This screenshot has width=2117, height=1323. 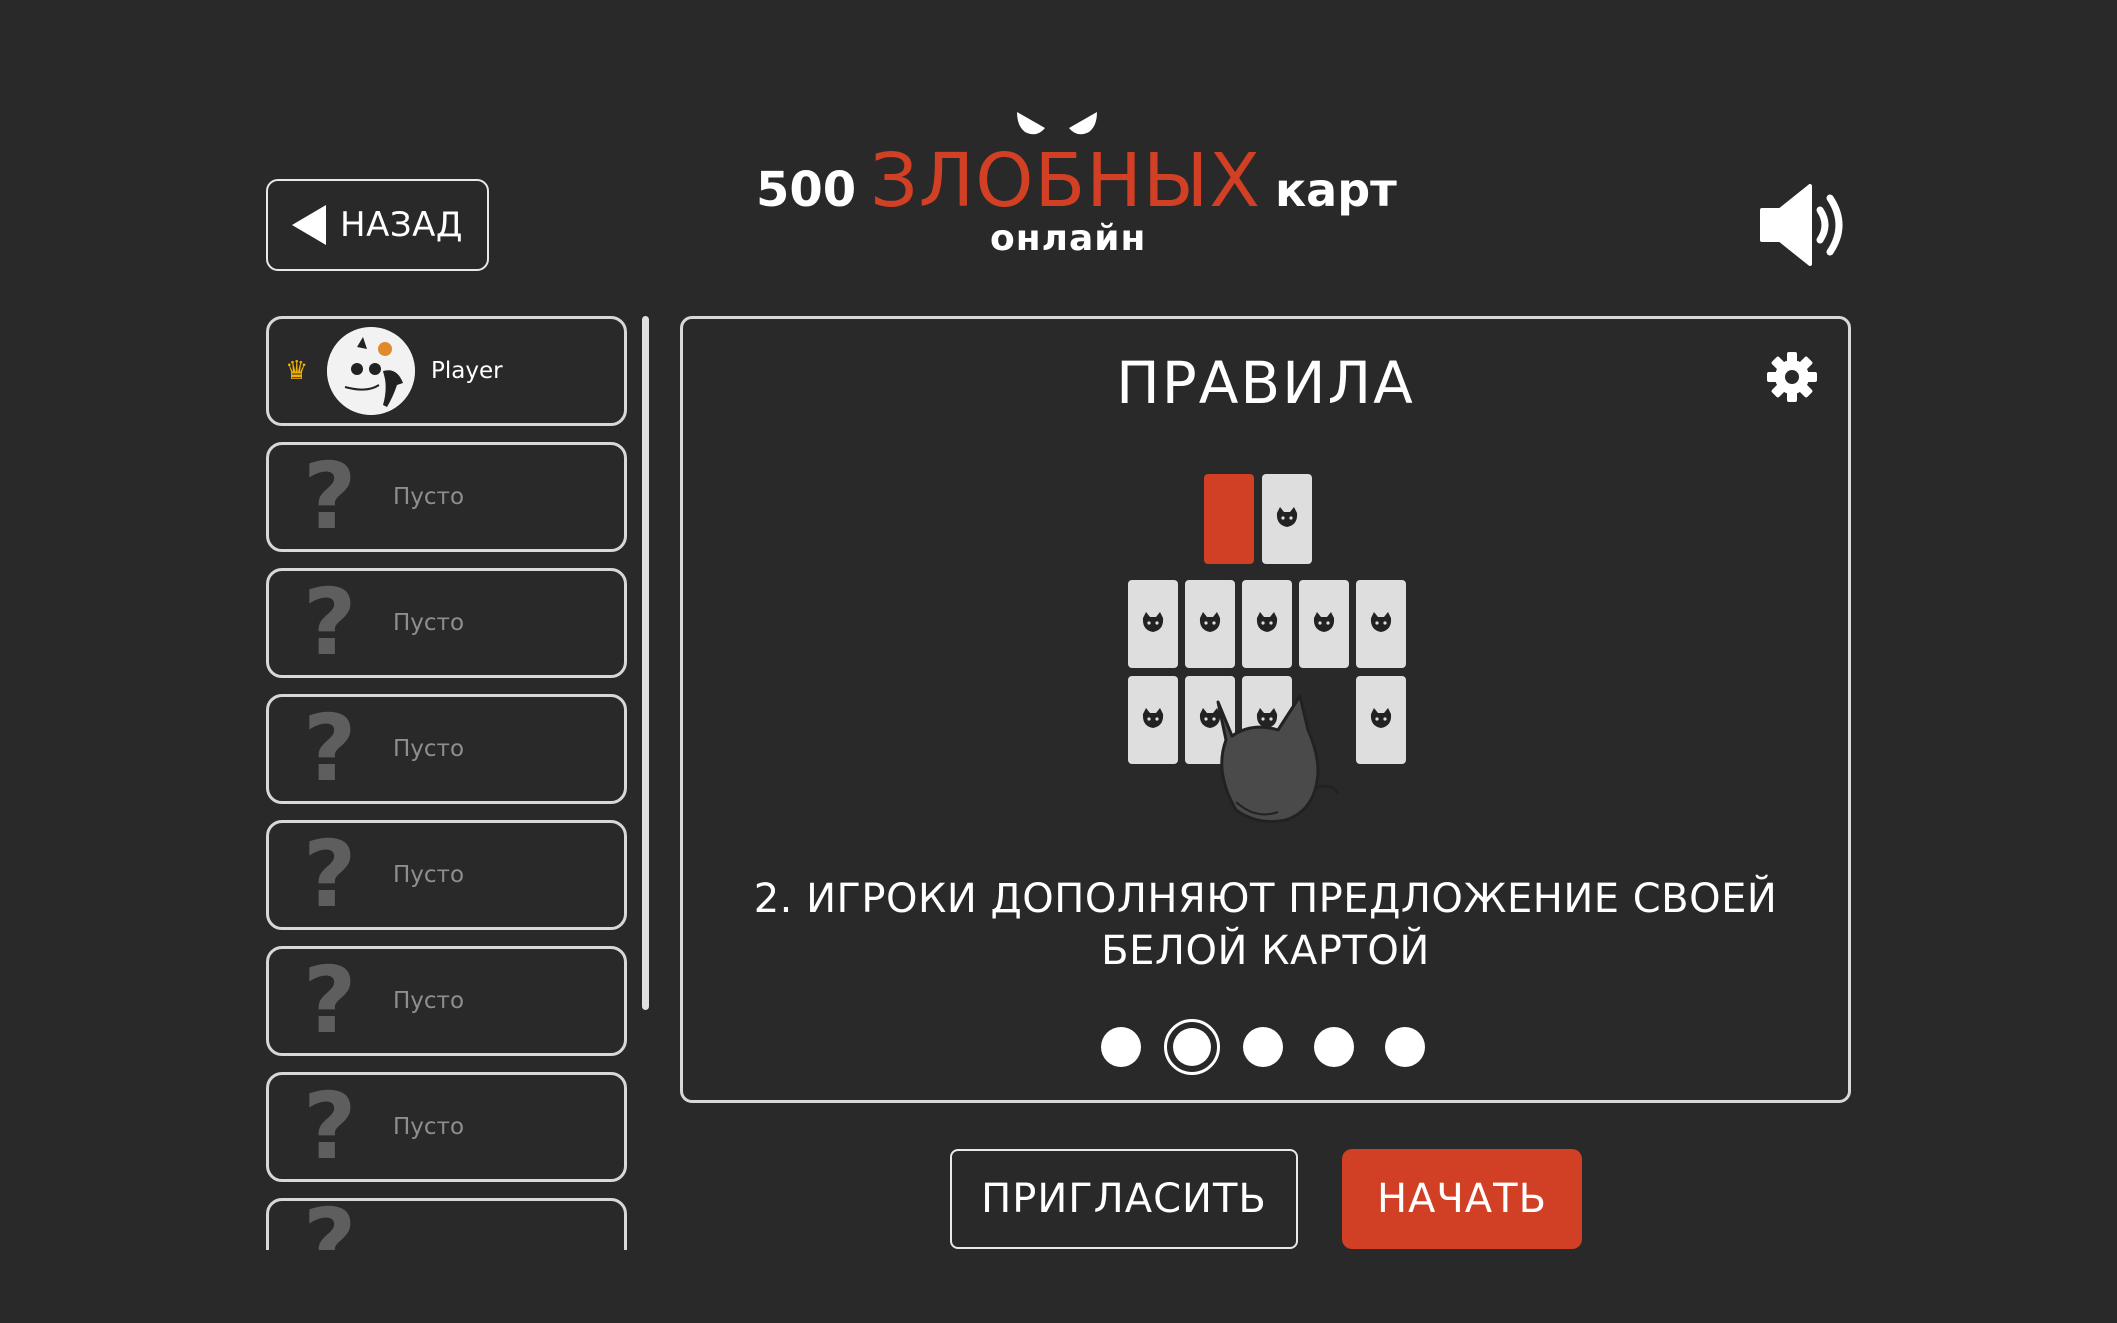 What do you see at coordinates (401, 225) in the screenshot?
I see `back-button-label: НАЗАД` at bounding box center [401, 225].